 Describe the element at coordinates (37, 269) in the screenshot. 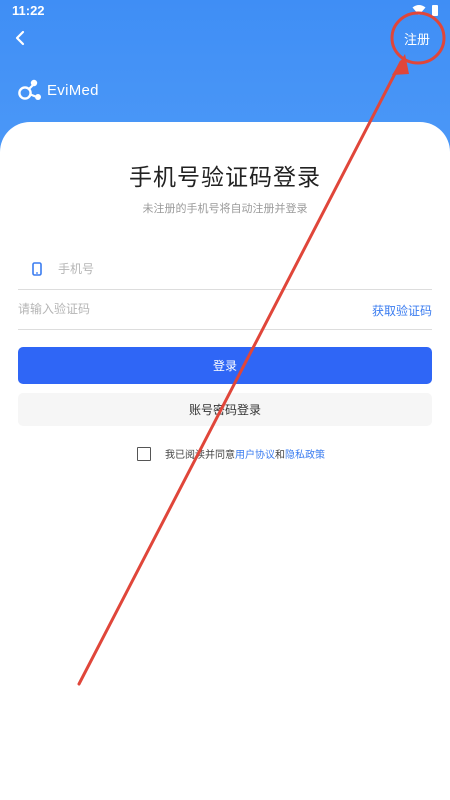

I see `mobile-phone-icon` at that location.